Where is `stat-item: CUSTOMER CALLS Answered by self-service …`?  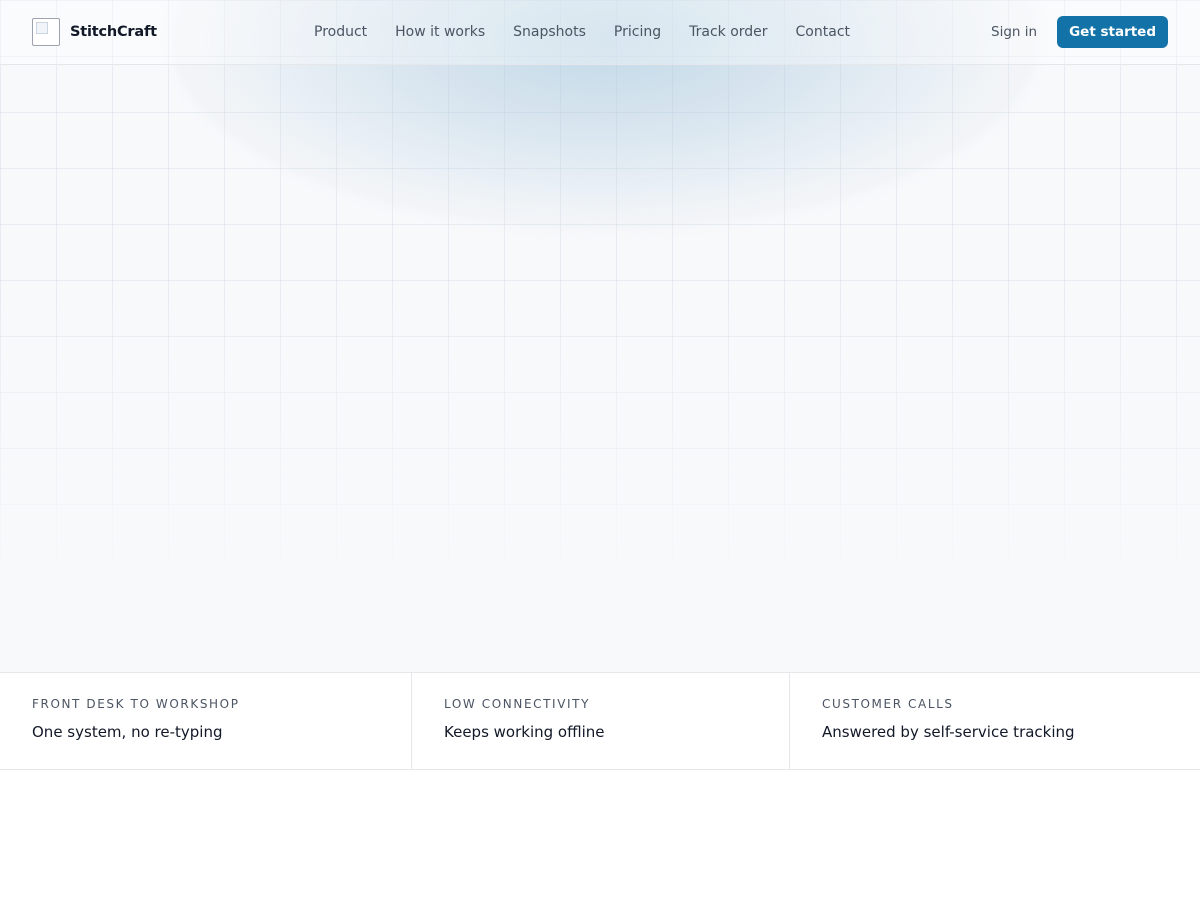
stat-item: CUSTOMER CALLS Answered by self-service … is located at coordinates (995, 721).